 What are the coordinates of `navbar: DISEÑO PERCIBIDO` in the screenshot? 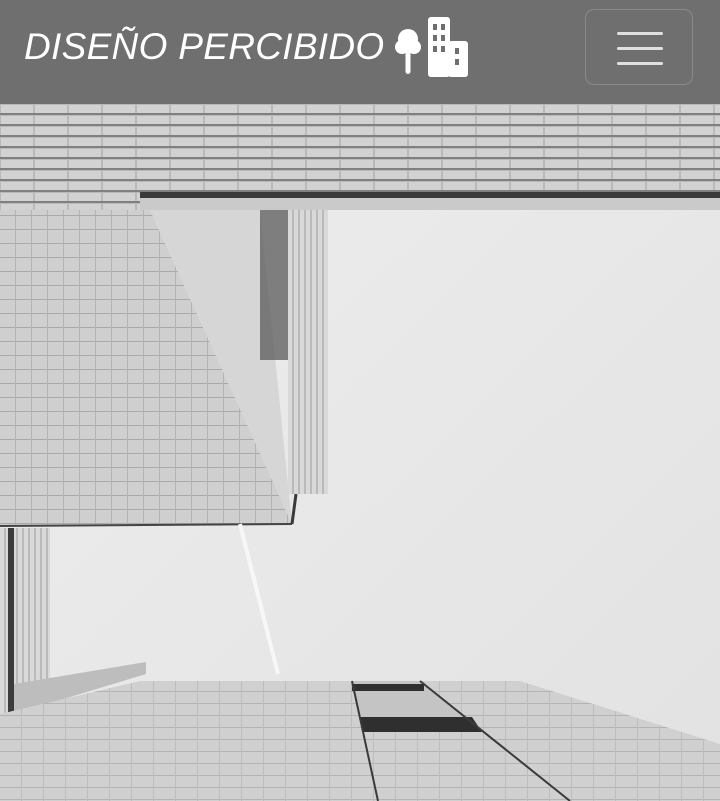 It's located at (360, 52).